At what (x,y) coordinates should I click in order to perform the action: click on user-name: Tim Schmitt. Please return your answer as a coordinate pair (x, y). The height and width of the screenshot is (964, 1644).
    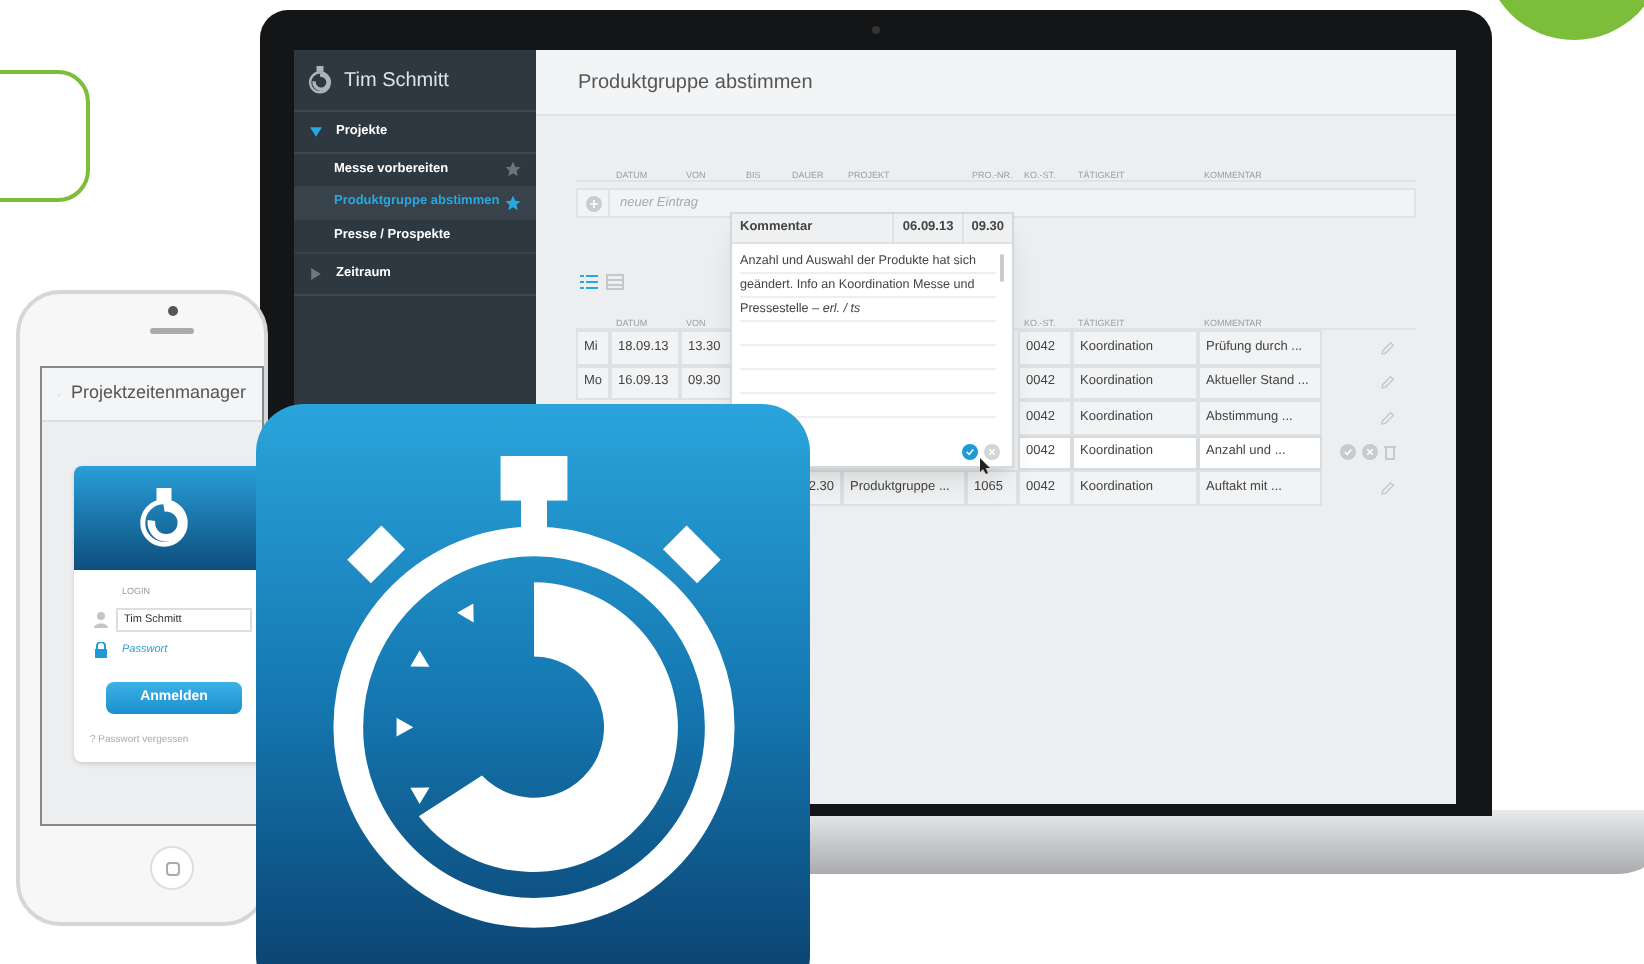
    Looking at the image, I should click on (396, 81).